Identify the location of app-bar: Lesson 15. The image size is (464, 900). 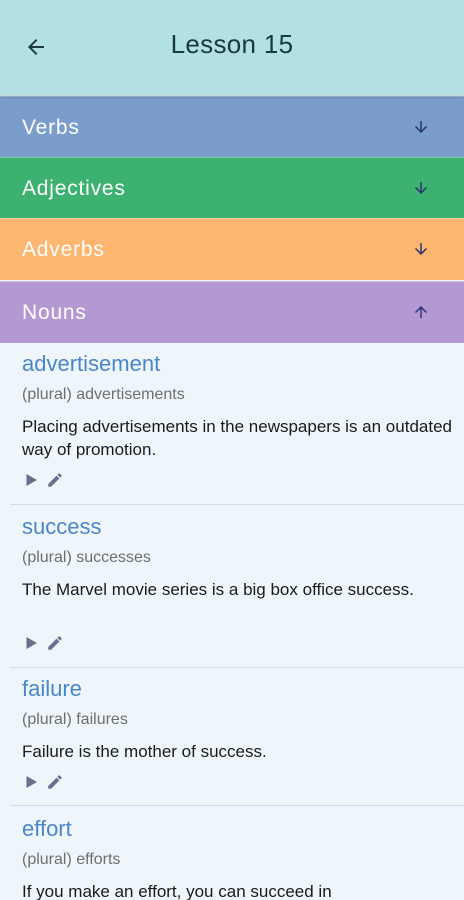
(232, 47).